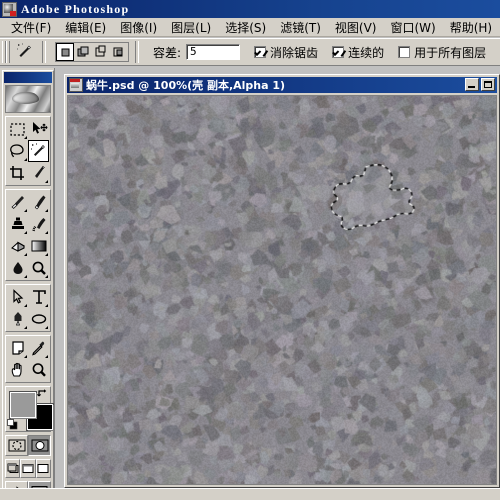 The image size is (500, 500). I want to click on notes-tool, so click(17, 348).